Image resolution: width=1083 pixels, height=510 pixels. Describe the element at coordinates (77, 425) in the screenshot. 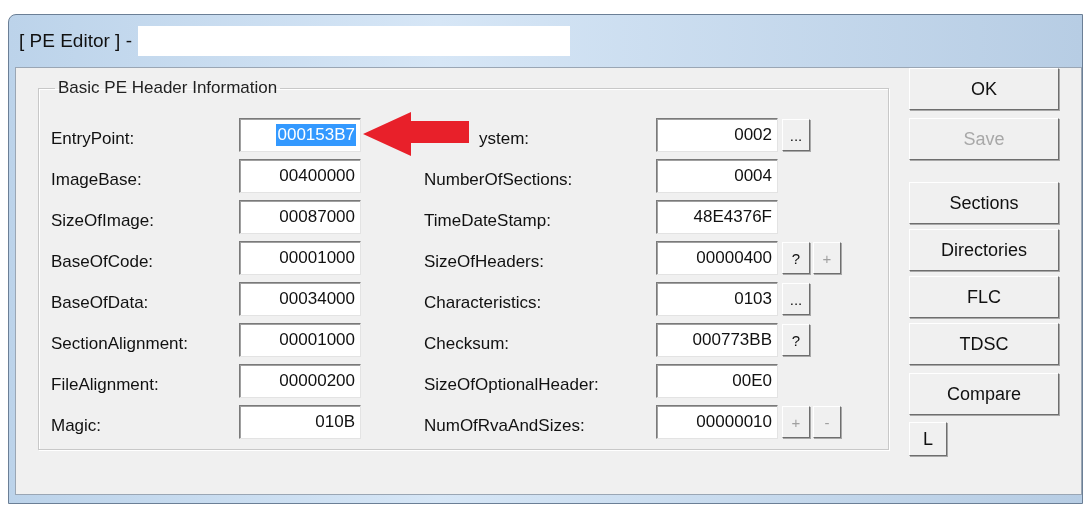

I see `field-label: Magic:` at that location.